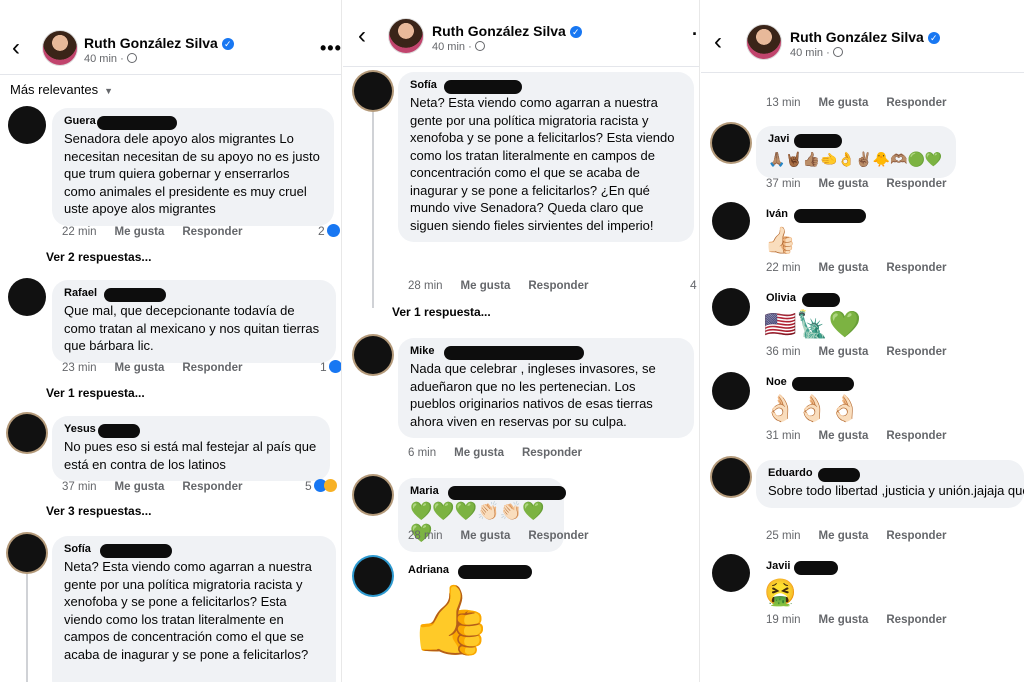 The height and width of the screenshot is (682, 1024). I want to click on reaction-count: 4, so click(693, 285).